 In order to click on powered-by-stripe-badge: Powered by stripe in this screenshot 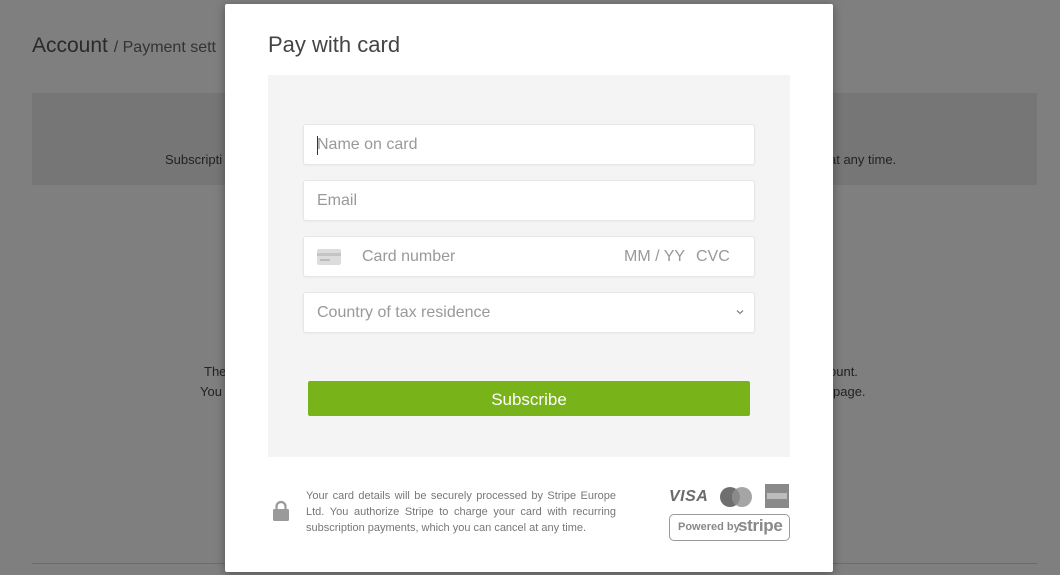, I will do `click(729, 527)`.